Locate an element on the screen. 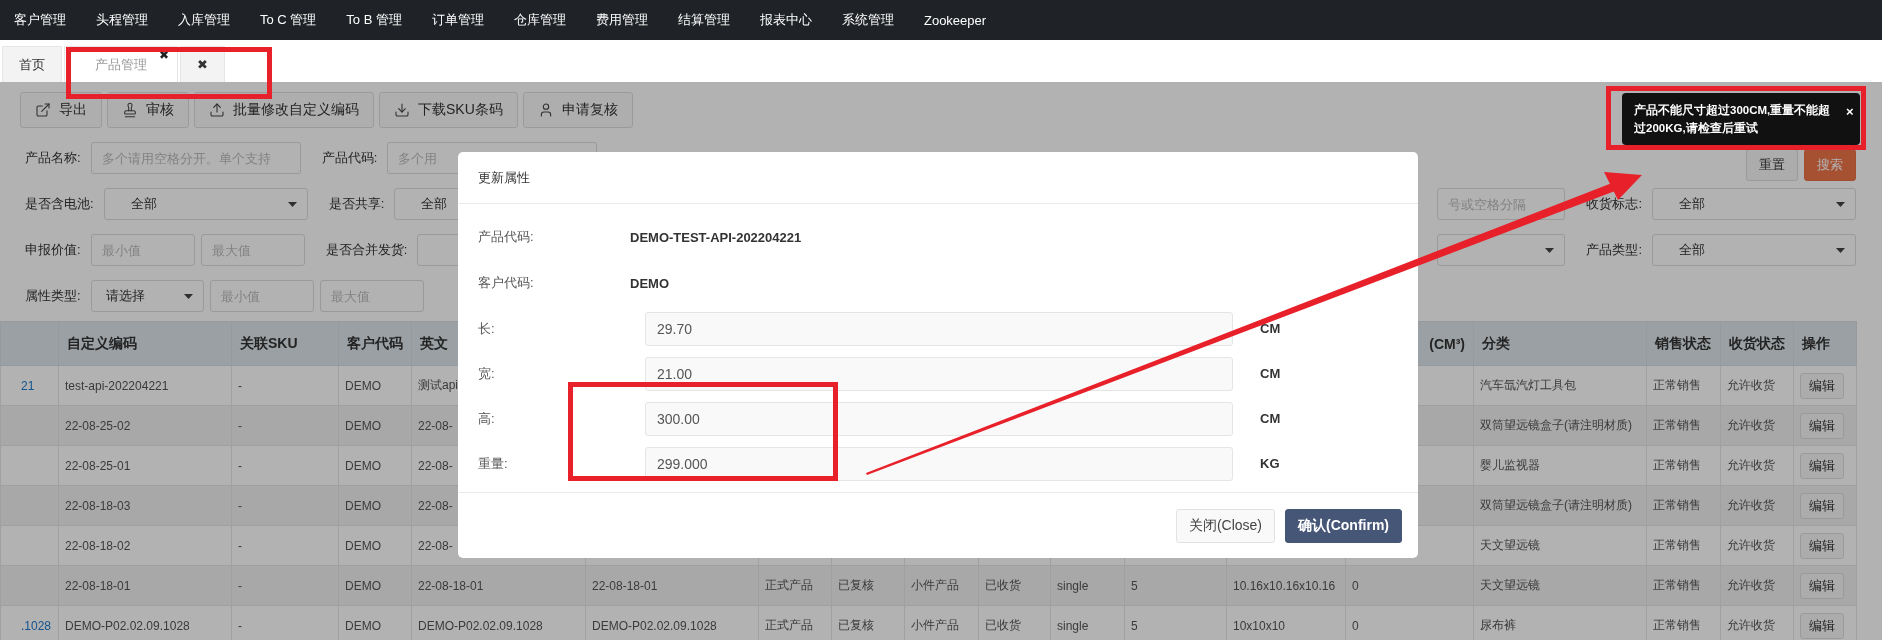 This screenshot has height=640, width=1882. filter-label: 是否共享: is located at coordinates (356, 204).